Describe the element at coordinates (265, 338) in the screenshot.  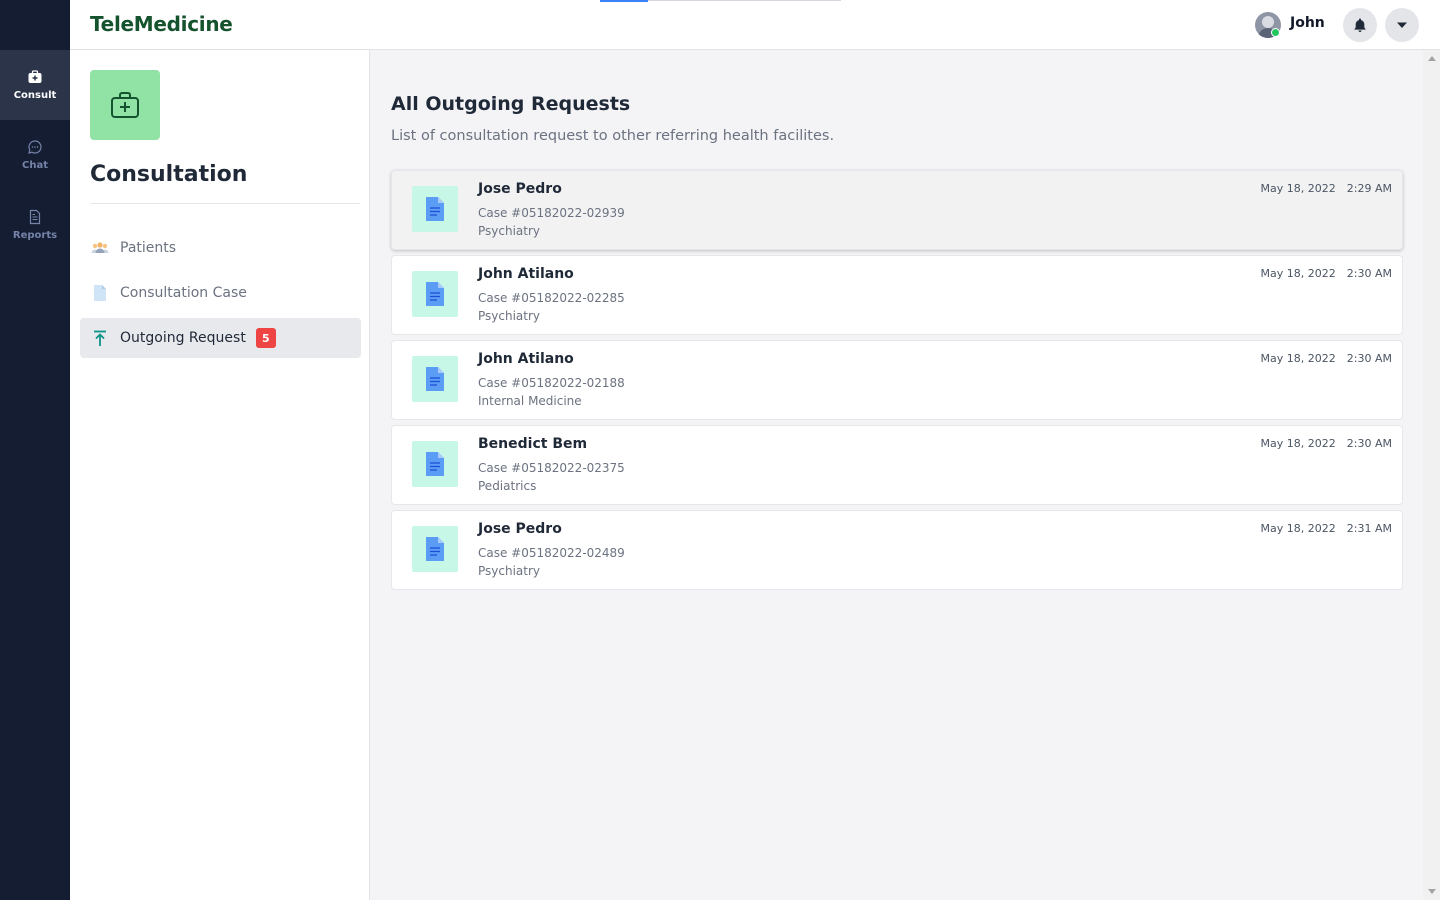
I see `outgoing-count-badge: 5` at that location.